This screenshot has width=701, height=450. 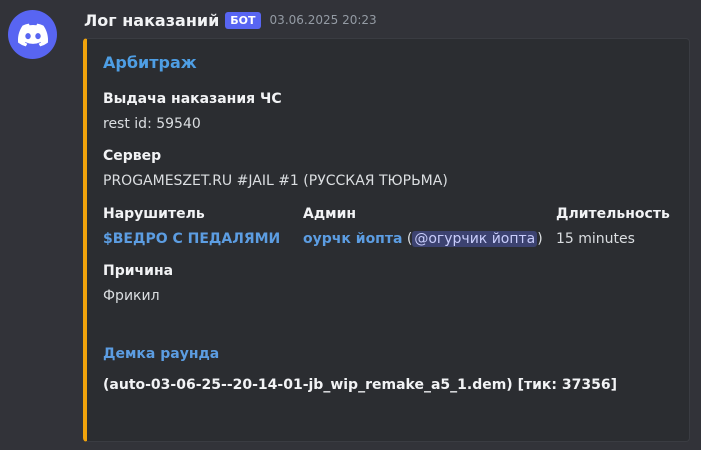 I want to click on field-punishment-value: rest id: 59540, so click(x=152, y=124).